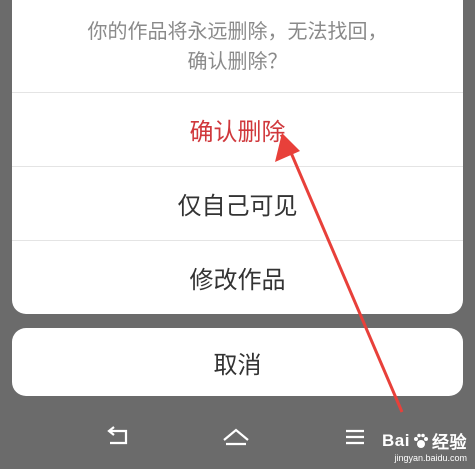 The image size is (475, 469). Describe the element at coordinates (396, 440) in the screenshot. I see `watermark-brand: Bai` at that location.